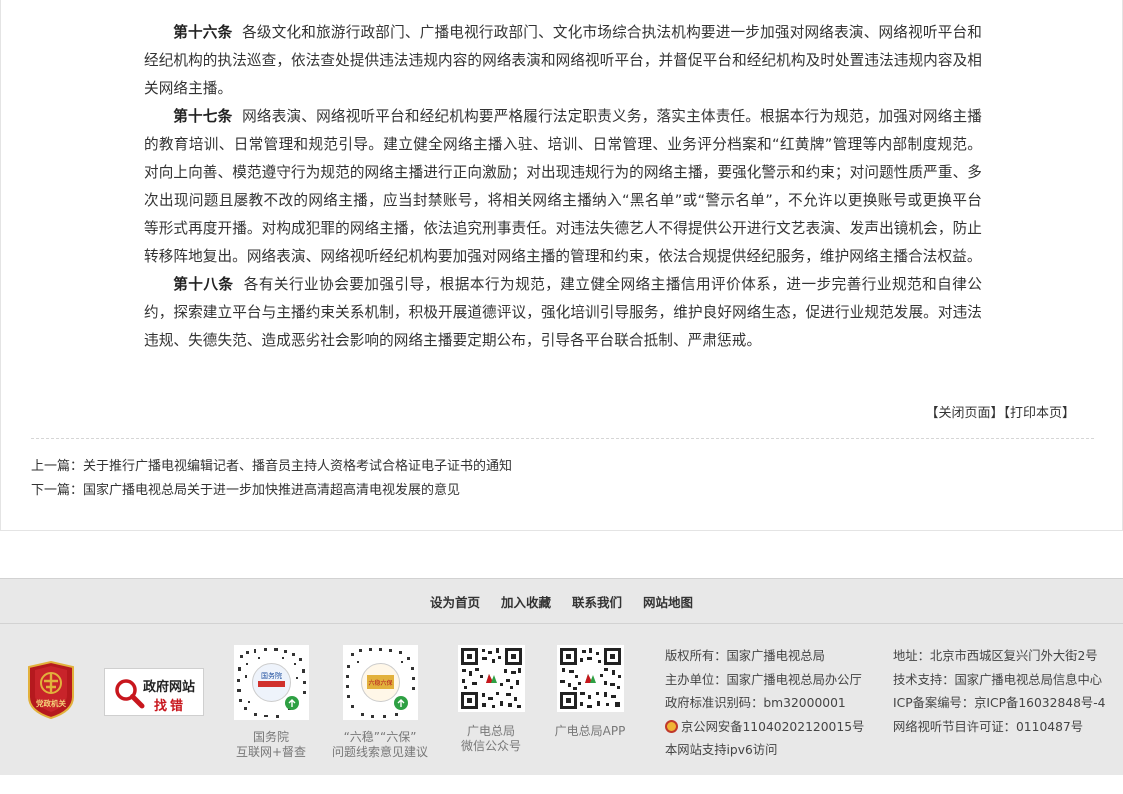 This screenshot has height=794, width=1123. What do you see at coordinates (130, 694) in the screenshot?
I see `magnifier-icon` at bounding box center [130, 694].